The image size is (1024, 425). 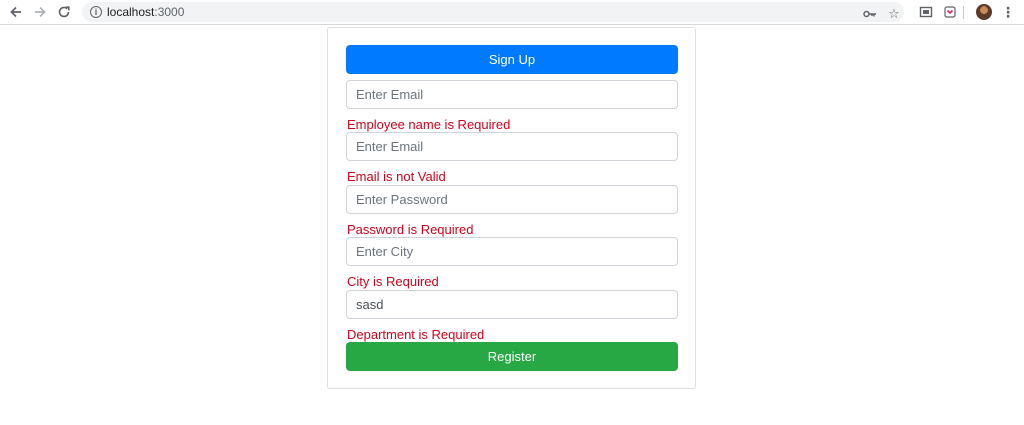 I want to click on employee-name-field, so click(x=512, y=94).